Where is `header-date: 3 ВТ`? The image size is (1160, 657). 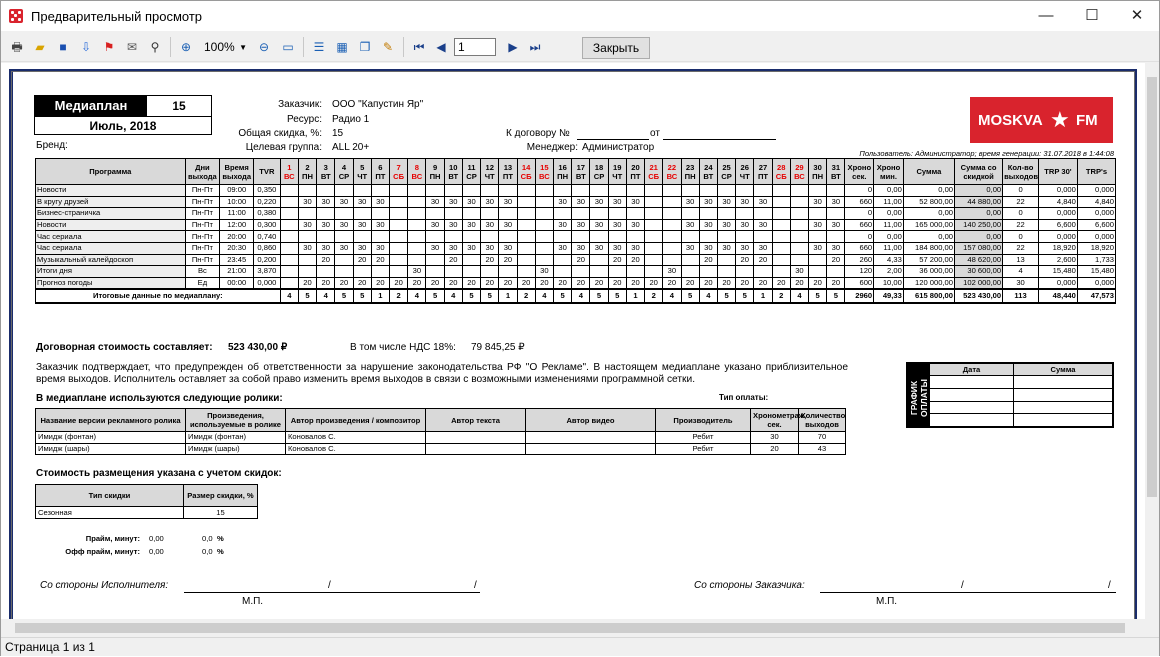 header-date: 3 ВТ is located at coordinates (326, 171).